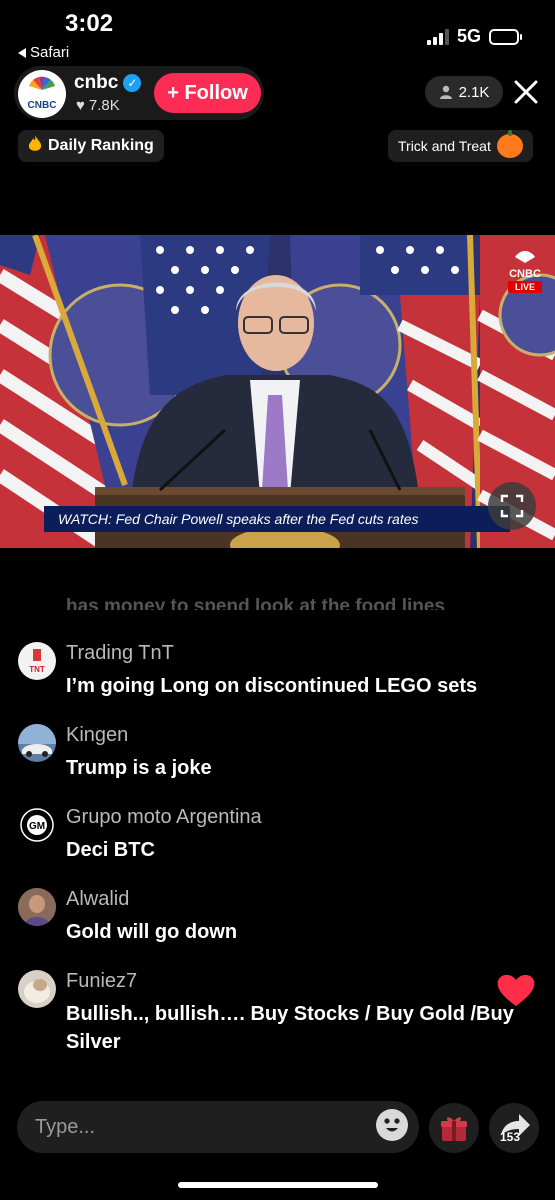 Image resolution: width=555 pixels, height=1200 pixels. I want to click on fullscreen-button, so click(512, 506).